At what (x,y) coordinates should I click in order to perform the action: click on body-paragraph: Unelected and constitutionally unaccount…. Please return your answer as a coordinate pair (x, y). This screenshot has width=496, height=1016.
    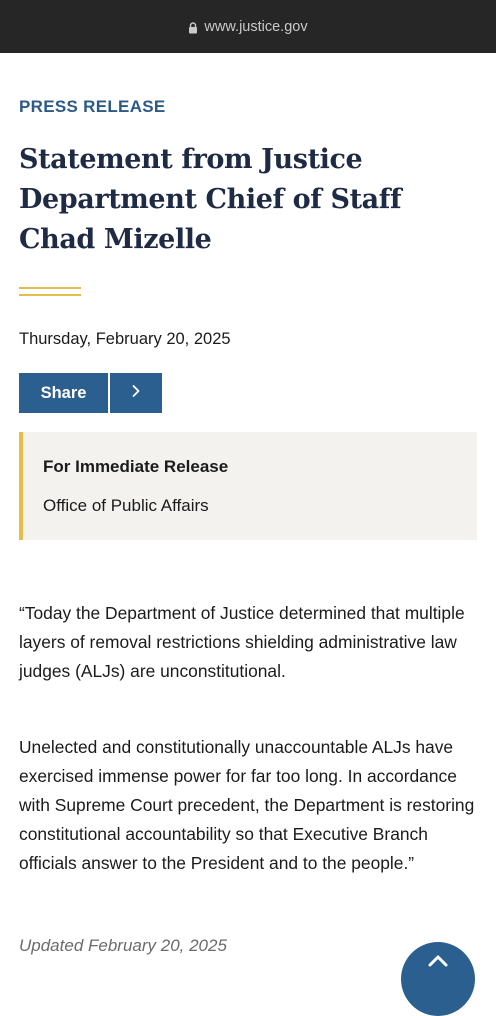
    Looking at the image, I should click on (247, 805).